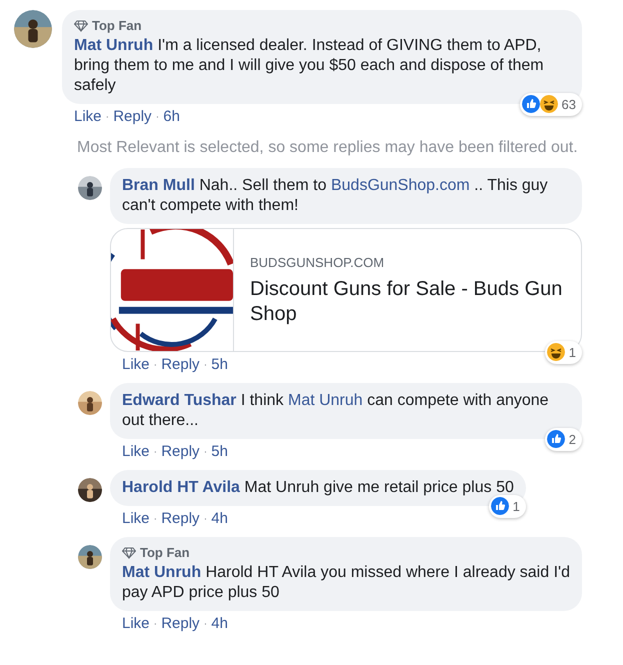 The height and width of the screenshot is (665, 623). Describe the element at coordinates (346, 583) in the screenshot. I see `comment-text: Mat Unruh Harold HT Avila you missed where I already said I'd pay APD price plus 50` at that location.